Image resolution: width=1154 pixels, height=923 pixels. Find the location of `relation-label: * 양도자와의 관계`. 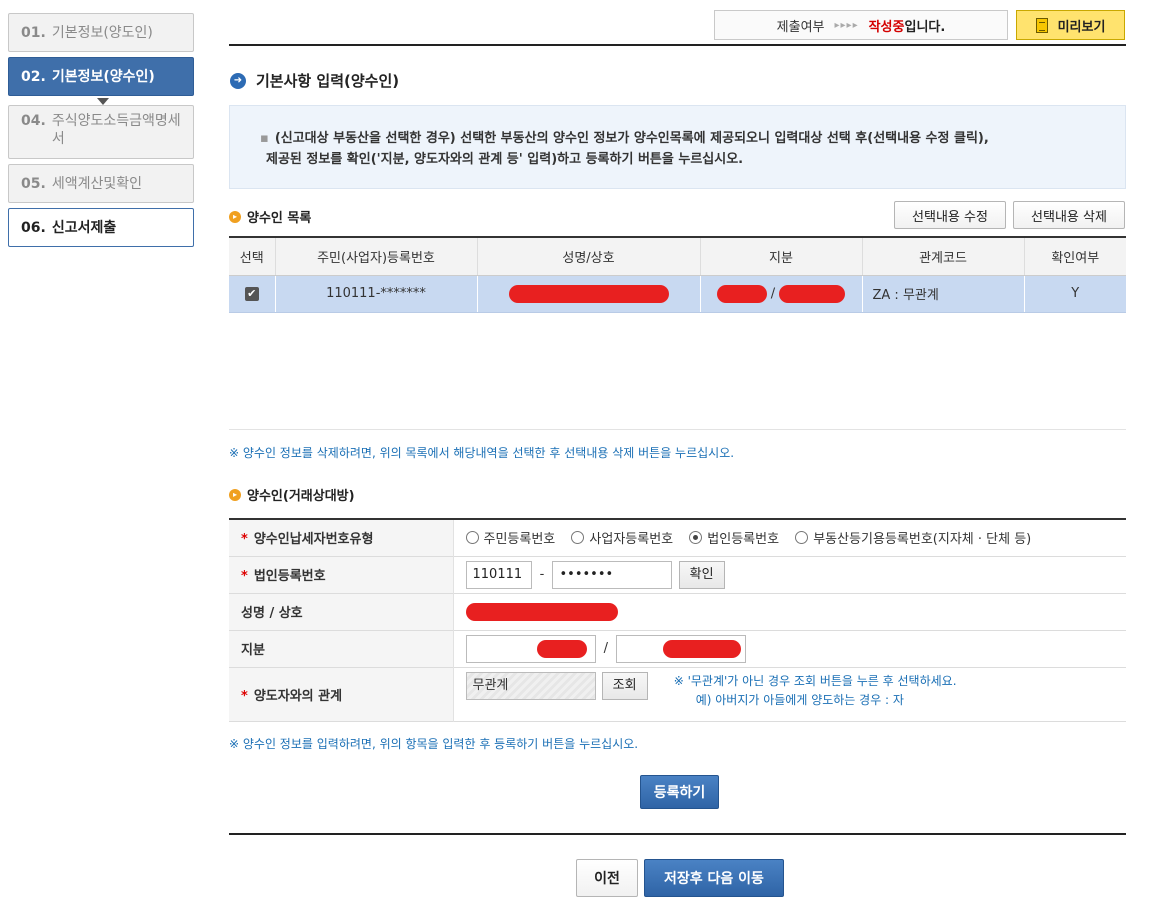

relation-label: * 양도자와의 관계 is located at coordinates (341, 694).